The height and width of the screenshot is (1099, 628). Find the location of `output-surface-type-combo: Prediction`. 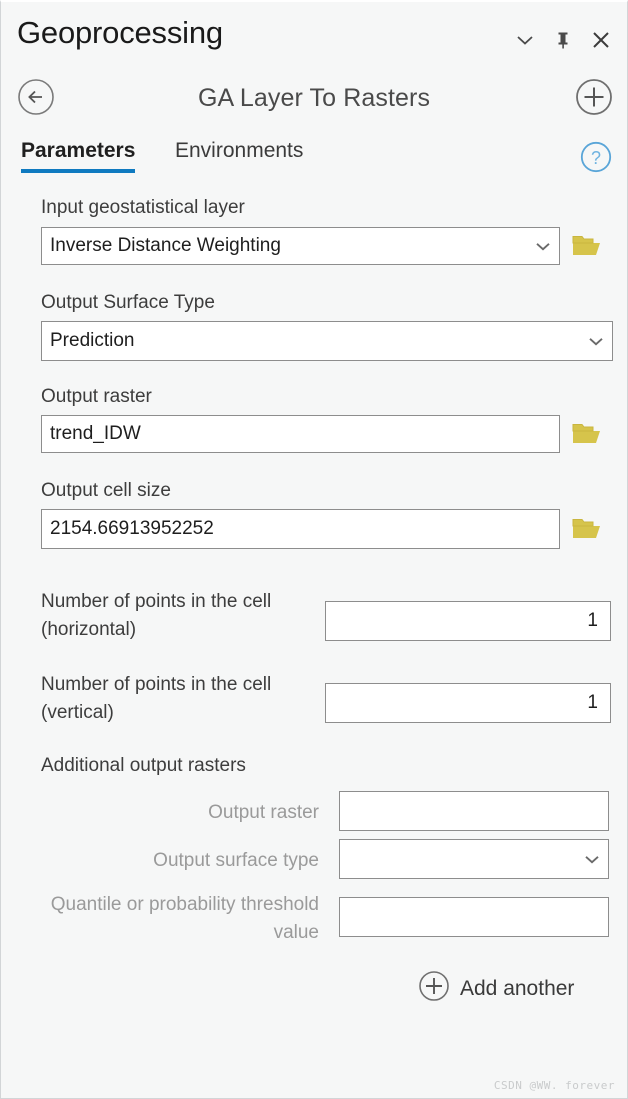

output-surface-type-combo: Prediction is located at coordinates (327, 341).